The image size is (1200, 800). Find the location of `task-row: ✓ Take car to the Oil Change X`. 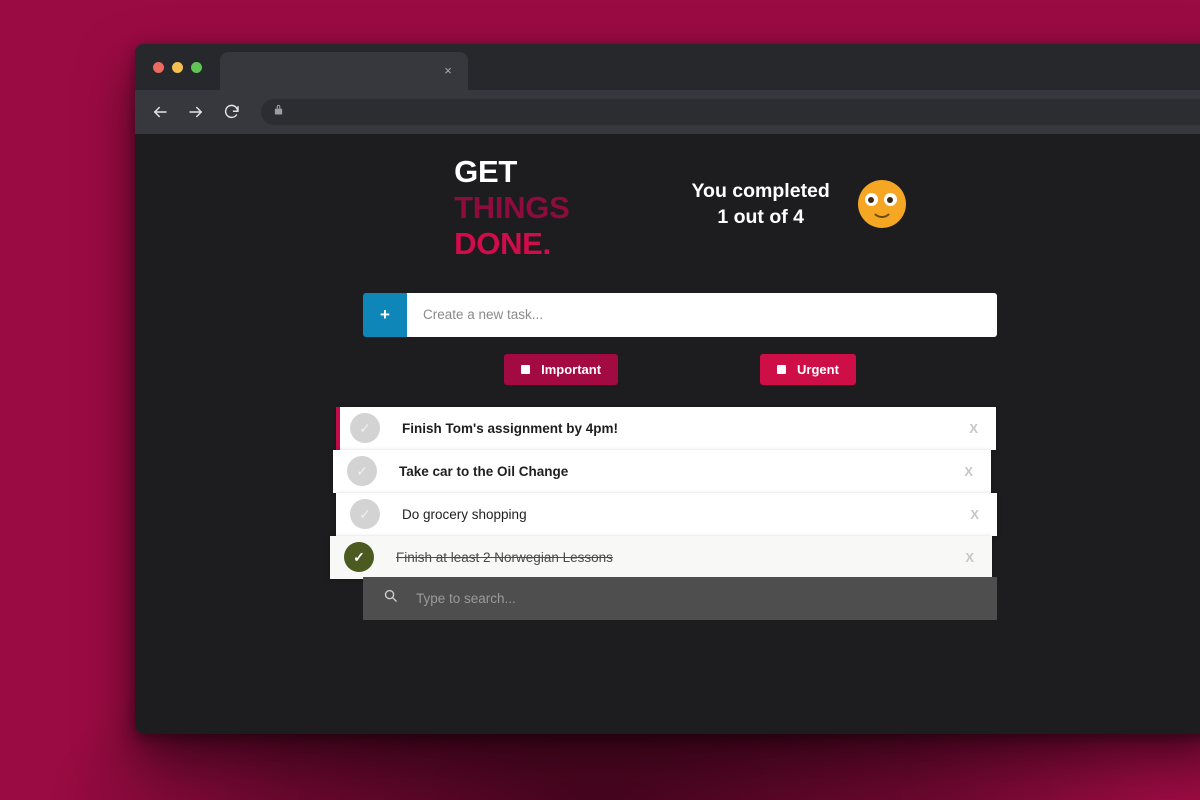

task-row: ✓ Take car to the Oil Change X is located at coordinates (662, 471).